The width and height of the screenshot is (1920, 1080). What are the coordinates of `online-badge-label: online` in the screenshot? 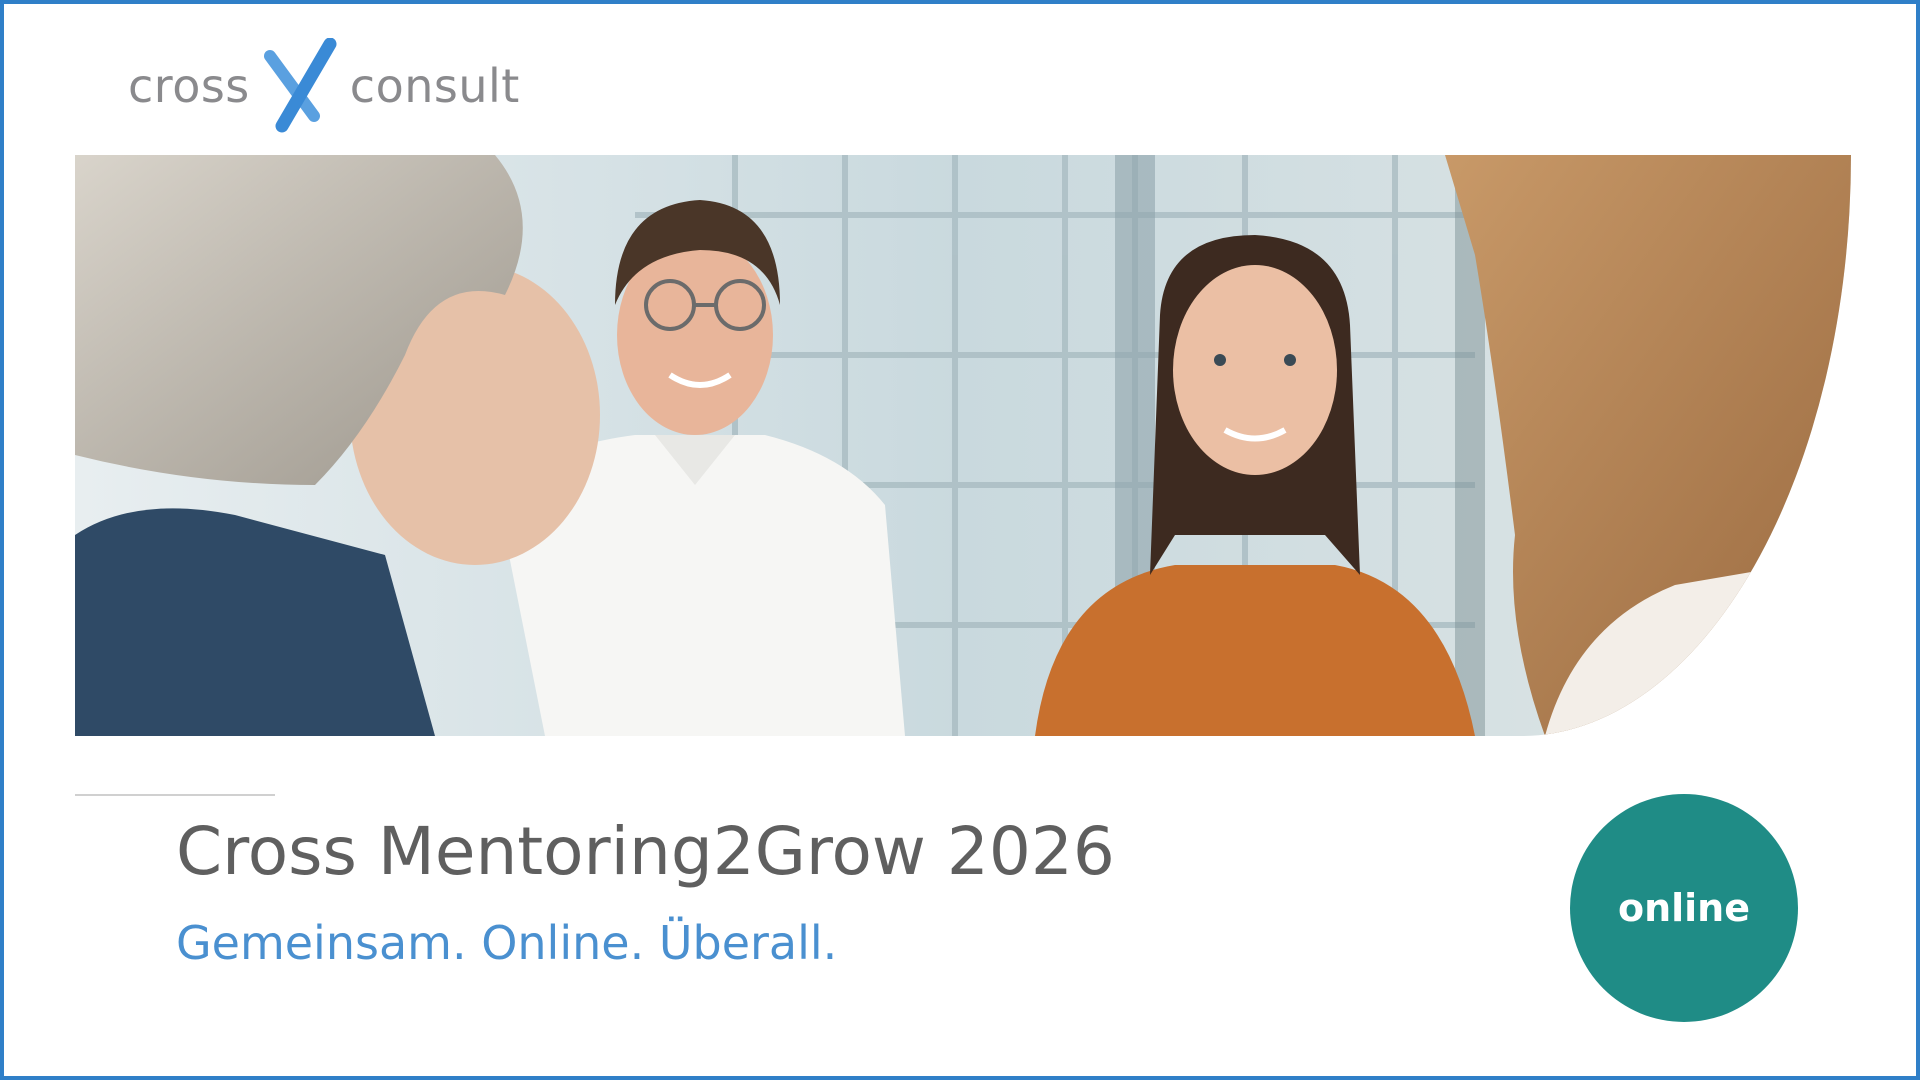 It's located at (1684, 908).